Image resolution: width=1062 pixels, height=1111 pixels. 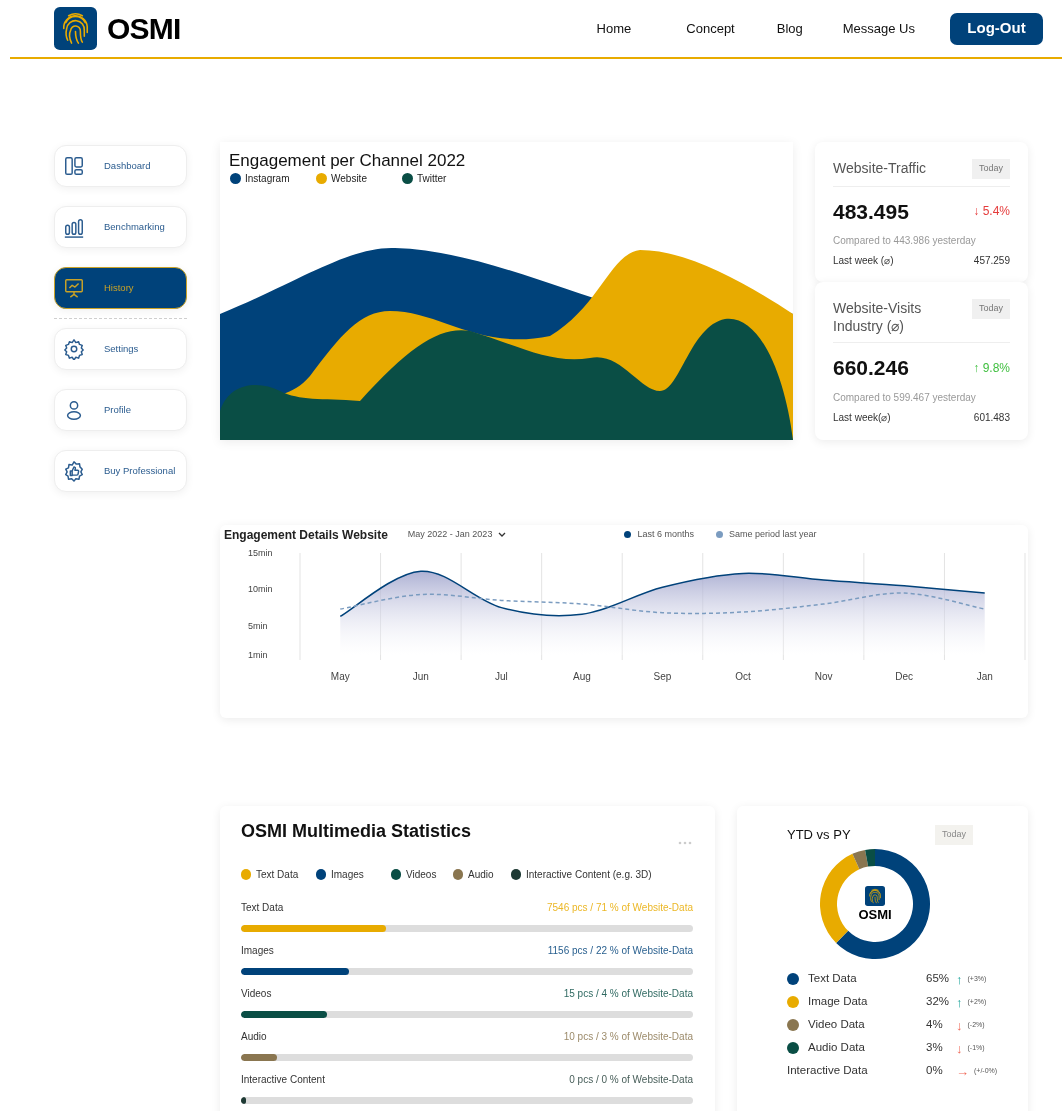 I want to click on legend-label: Website, so click(x=349, y=178).